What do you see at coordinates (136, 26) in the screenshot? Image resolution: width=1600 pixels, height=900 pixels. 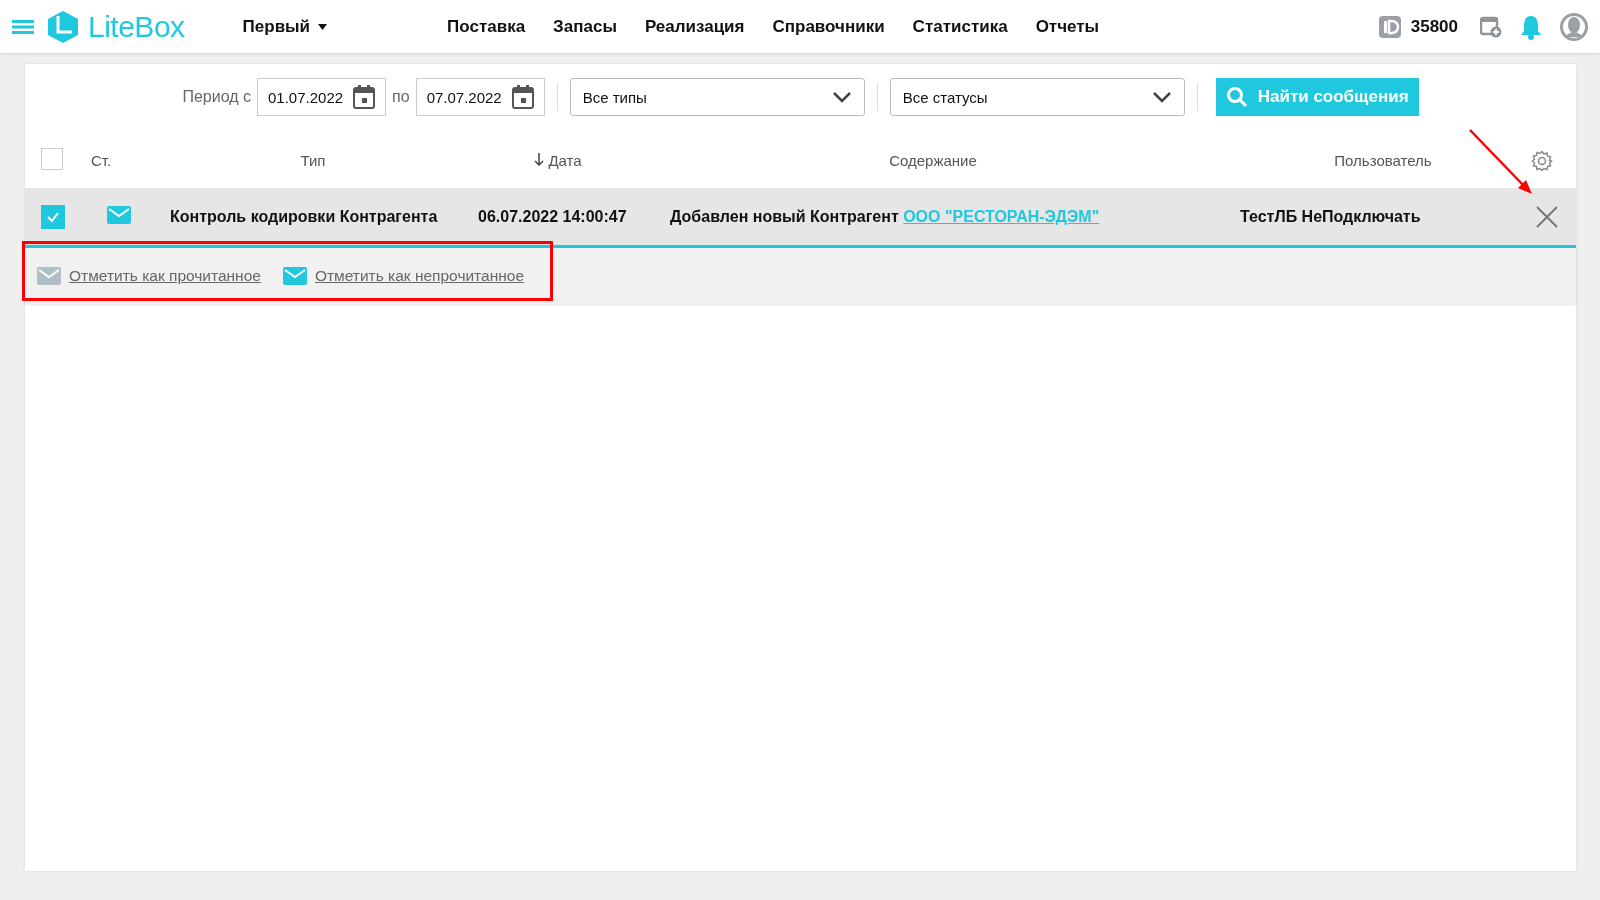 I see `logo-text: LiteBox` at bounding box center [136, 26].